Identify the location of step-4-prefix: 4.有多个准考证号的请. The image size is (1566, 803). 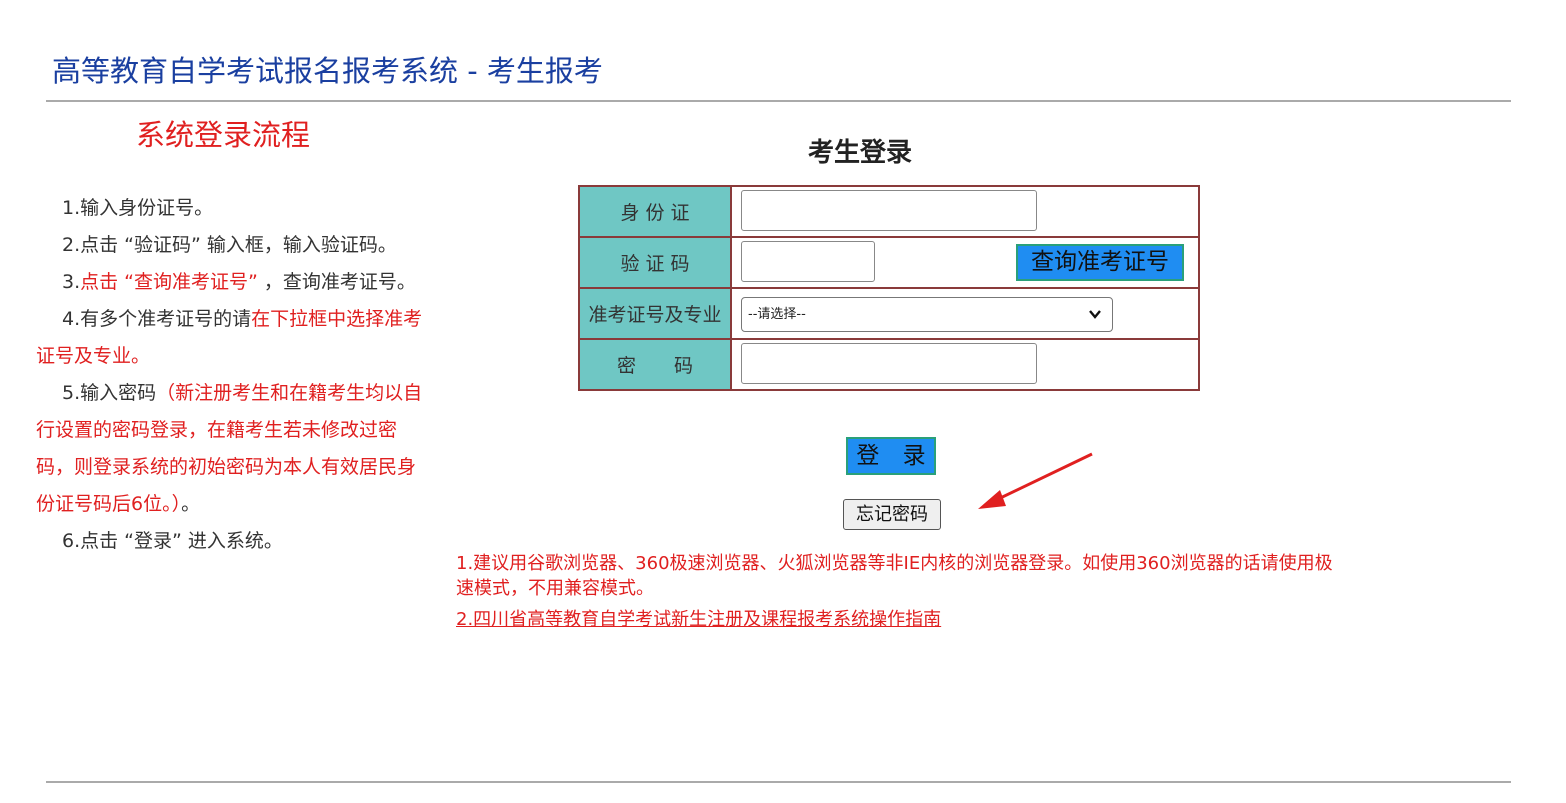
(157, 319).